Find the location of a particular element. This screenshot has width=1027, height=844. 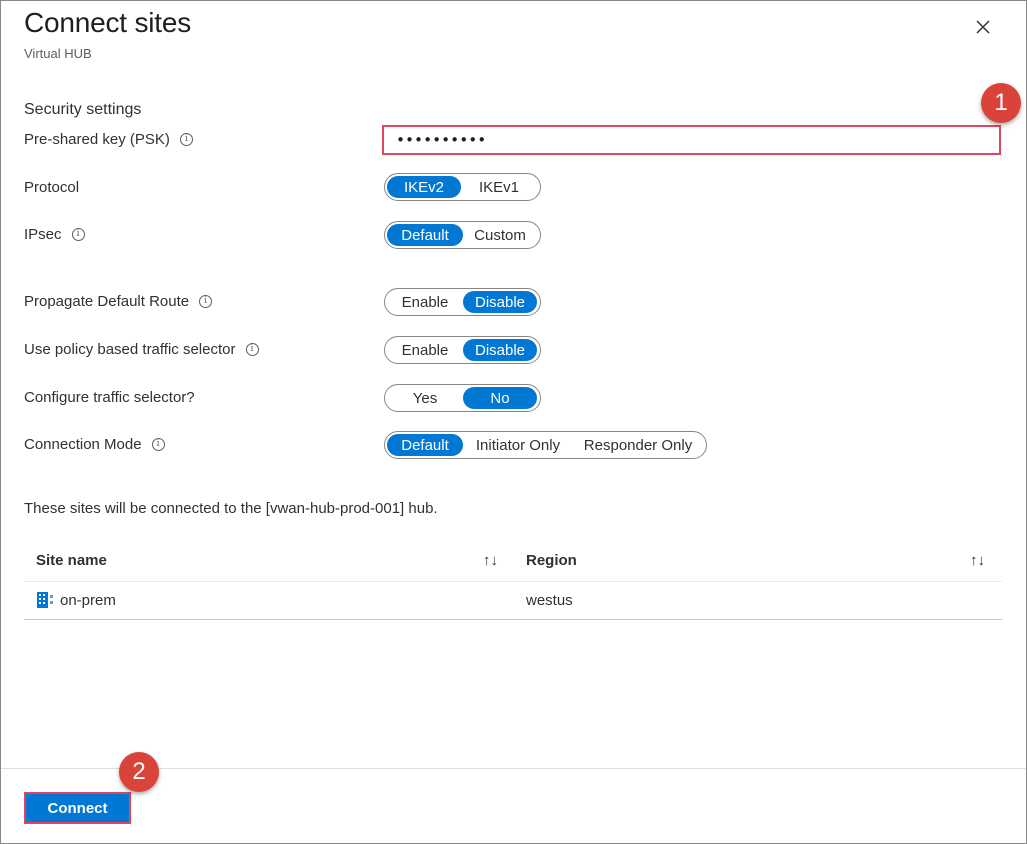

protocol-toggle: IKEv2 IKEv1 is located at coordinates (462, 187).